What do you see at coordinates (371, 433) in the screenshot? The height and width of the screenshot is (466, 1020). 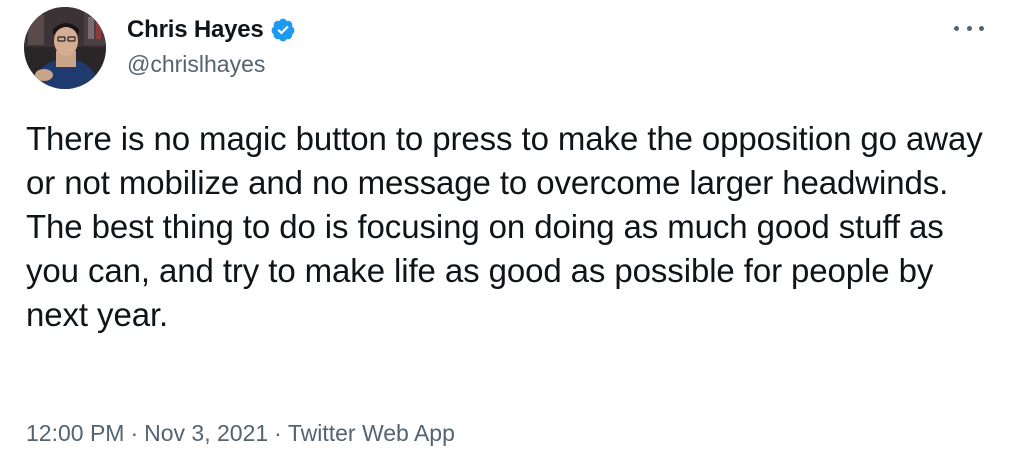 I see `tweet-source: Twitter Web App` at bounding box center [371, 433].